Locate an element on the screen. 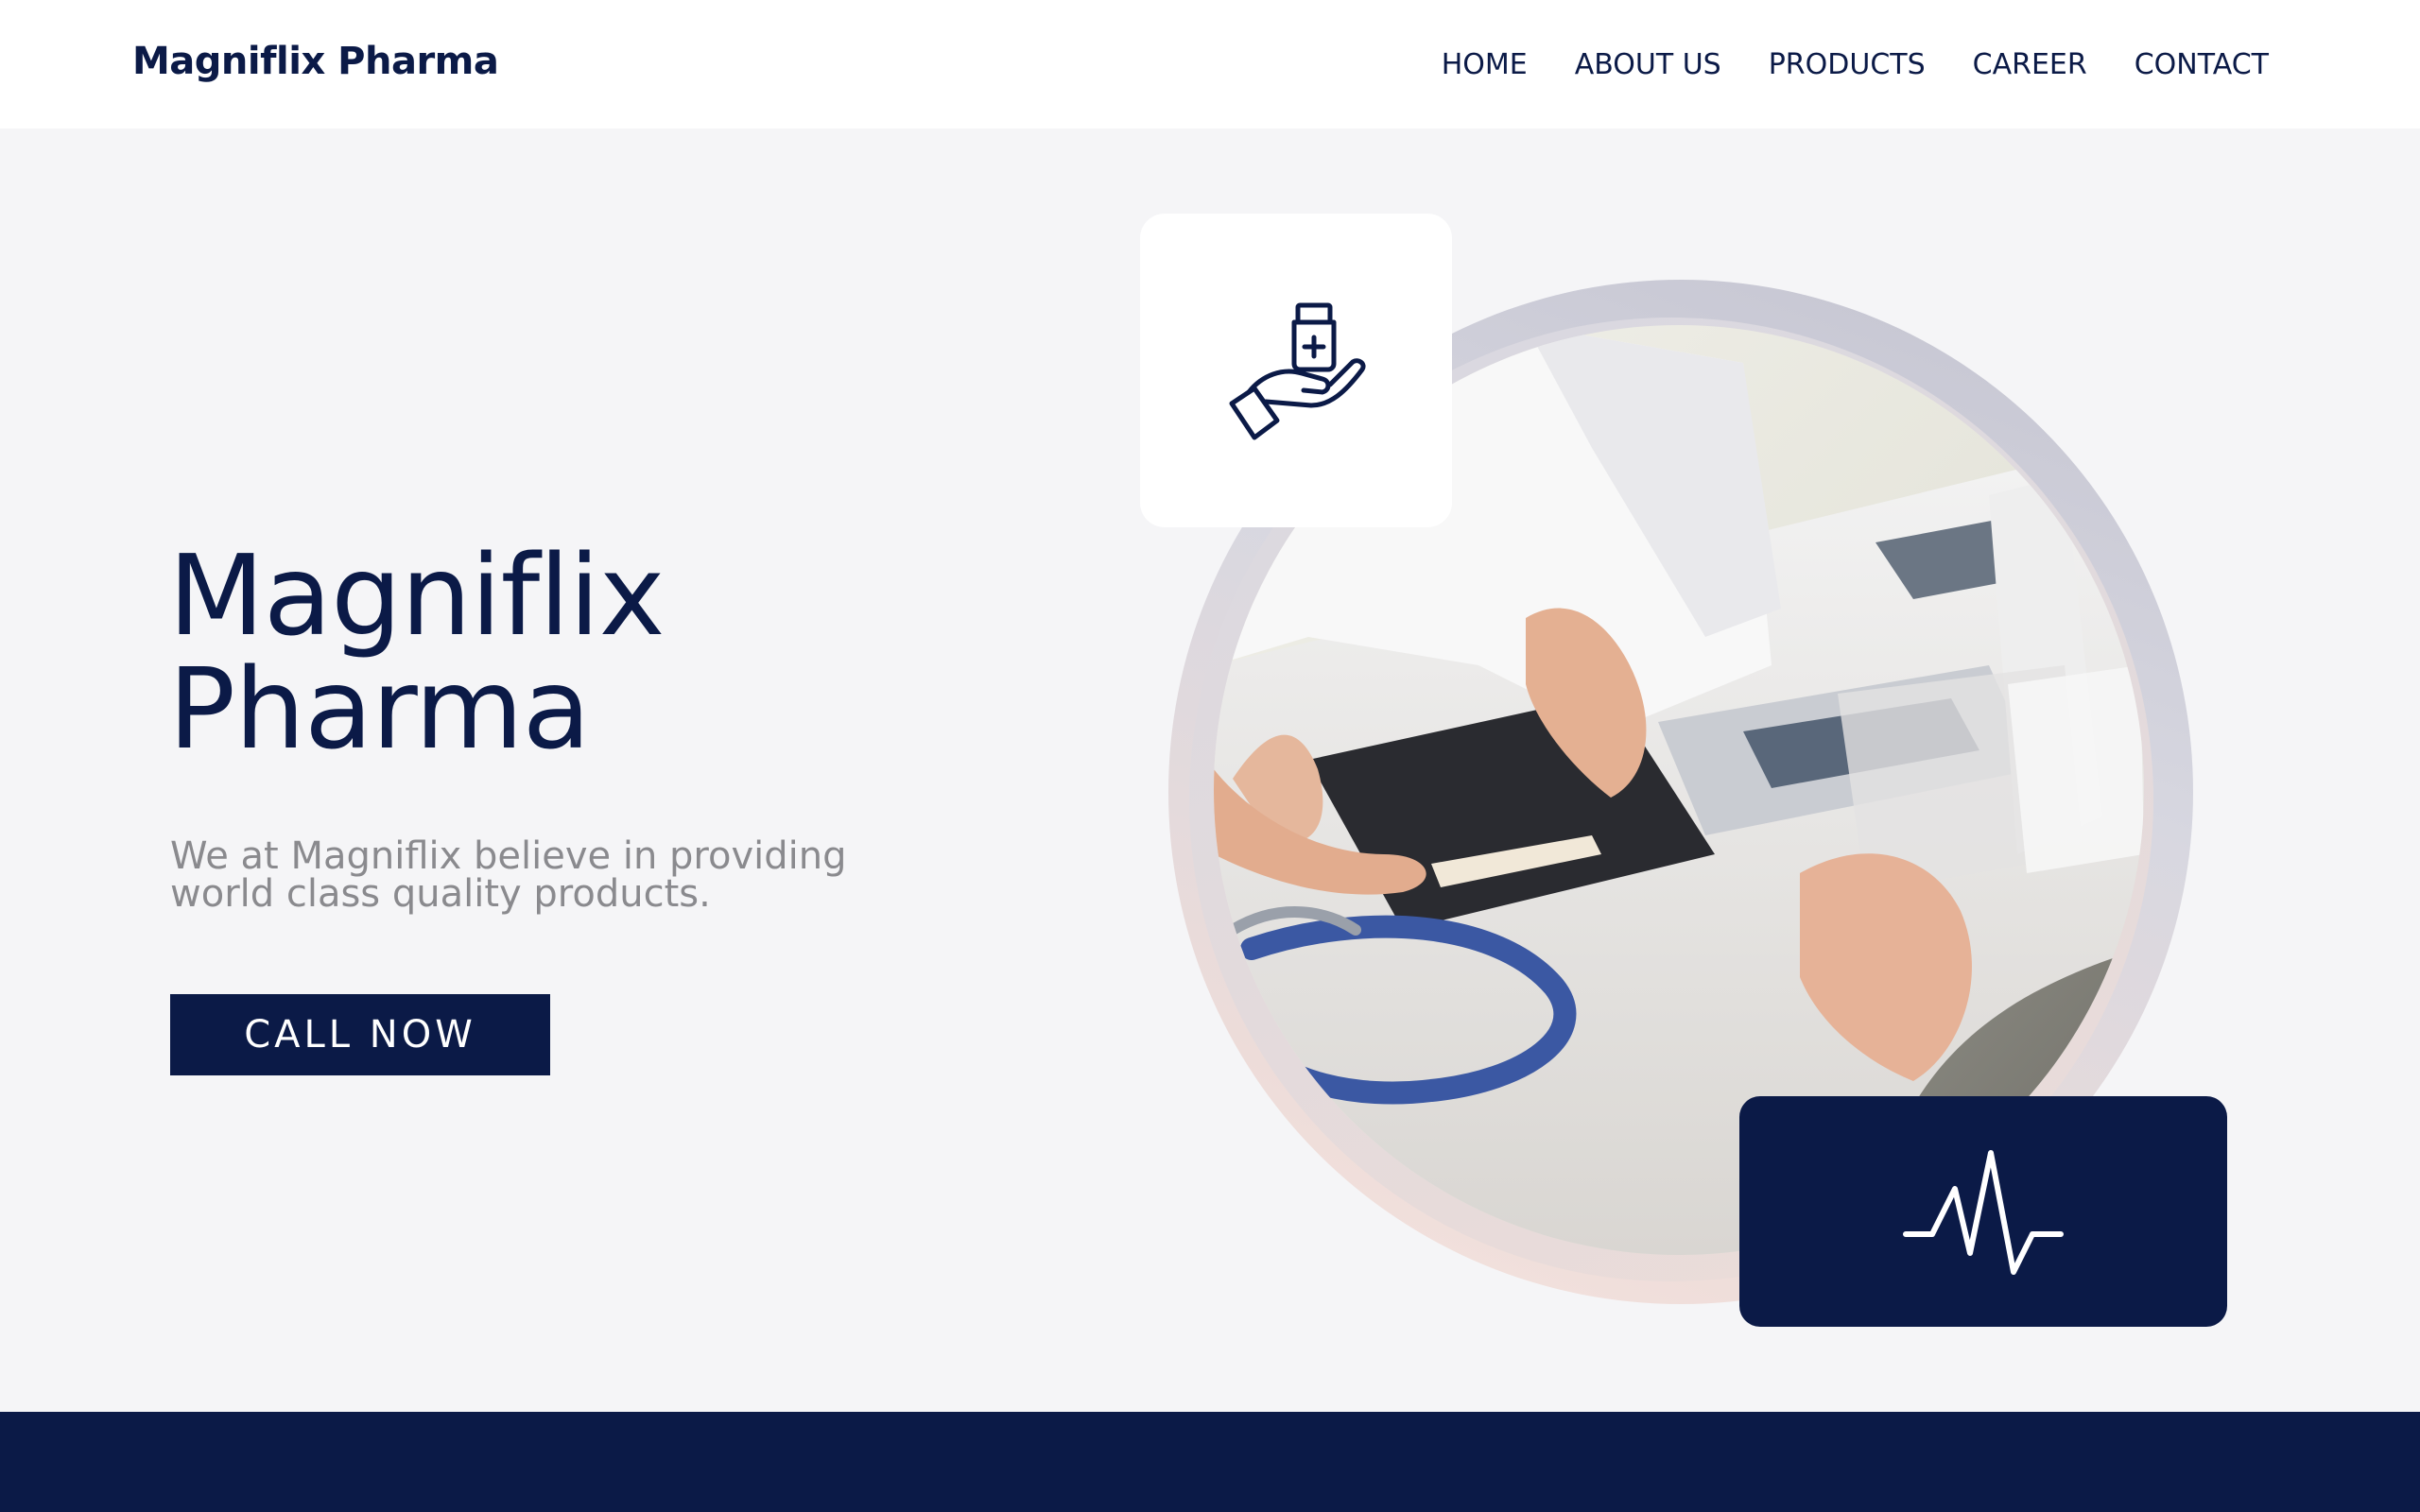 The height and width of the screenshot is (1512, 2420). nav-career: CAREER is located at coordinates (2030, 64).